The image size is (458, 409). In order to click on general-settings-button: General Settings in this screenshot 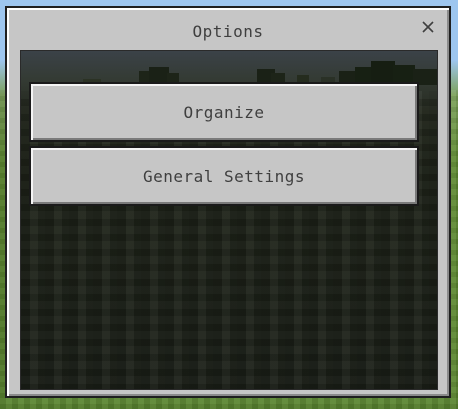, I will do `click(224, 176)`.